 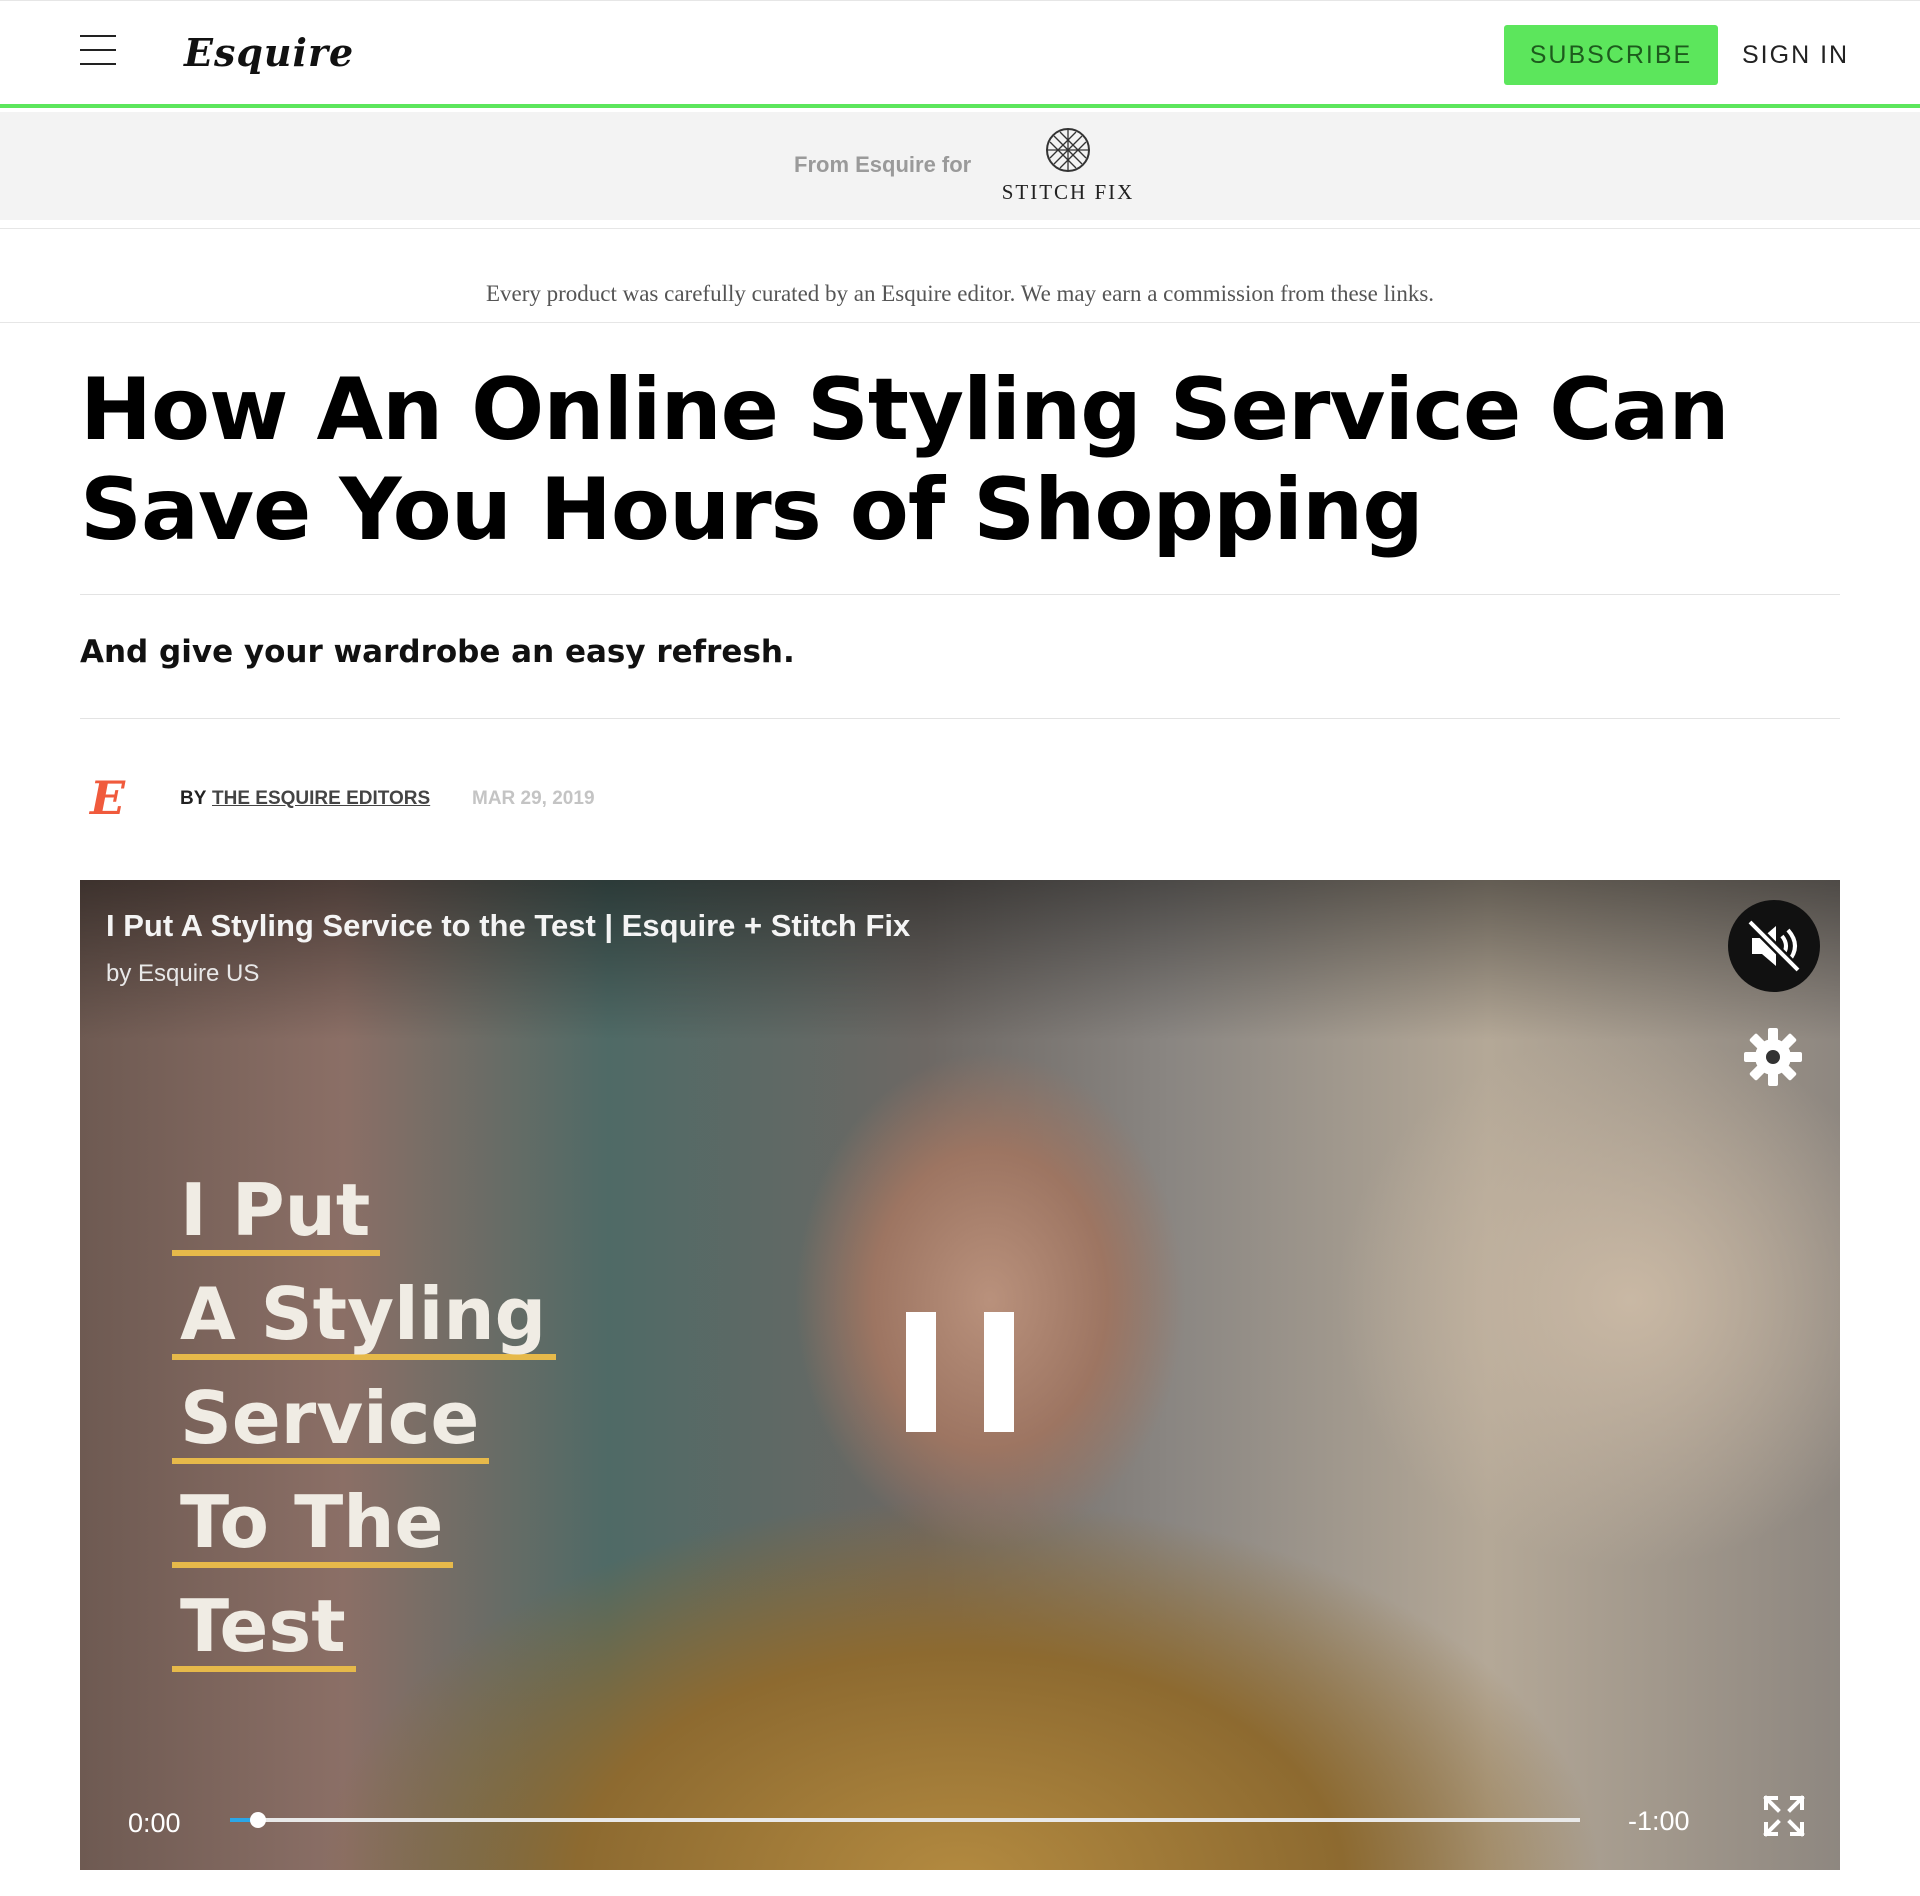 I want to click on sponsor-bar: From Esquire for STITCH FIX, so click(x=960, y=166).